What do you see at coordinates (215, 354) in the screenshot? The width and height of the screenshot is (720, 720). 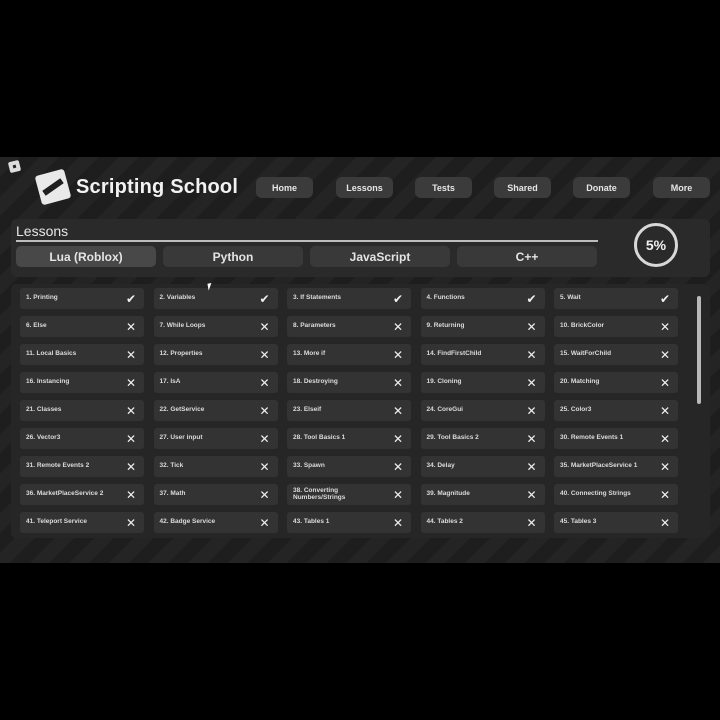 I see `lesson-card: 12. Properties ✕` at bounding box center [215, 354].